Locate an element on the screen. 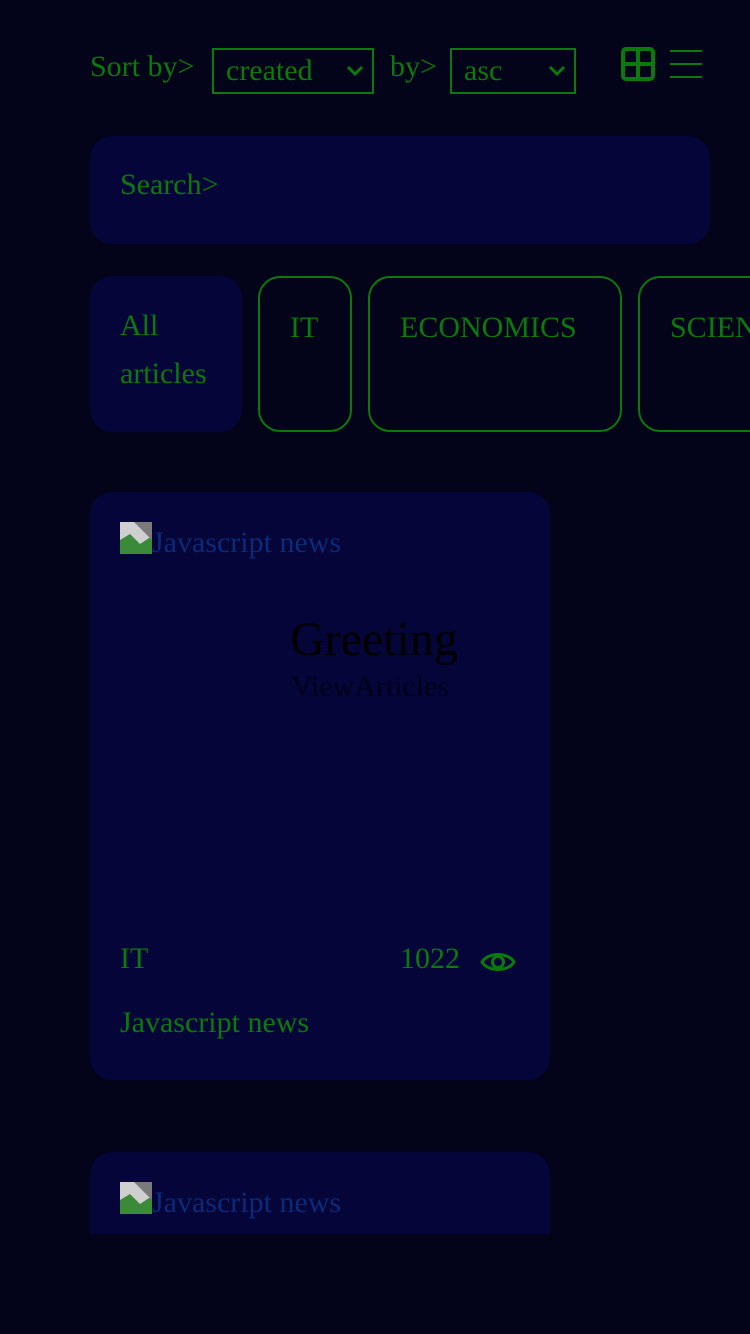 The width and height of the screenshot is (750, 1334). tab-label: SCIENCE is located at coordinates (710, 327).